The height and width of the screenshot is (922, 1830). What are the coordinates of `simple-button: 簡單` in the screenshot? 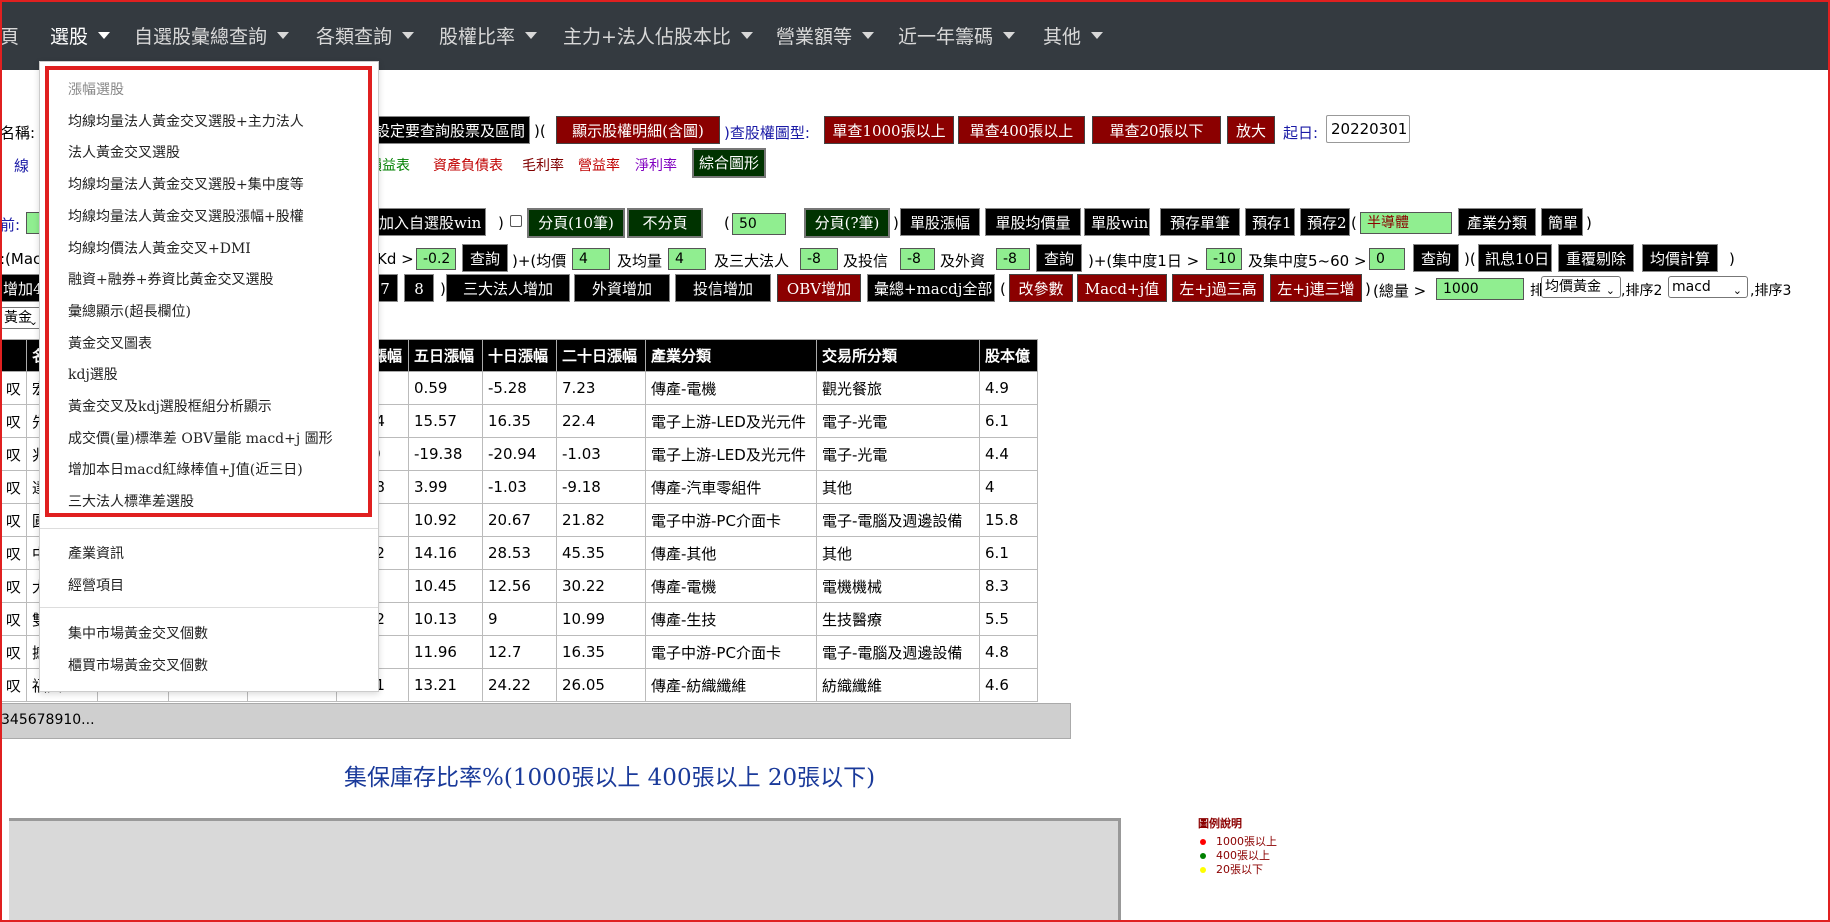 It's located at (1562, 222).